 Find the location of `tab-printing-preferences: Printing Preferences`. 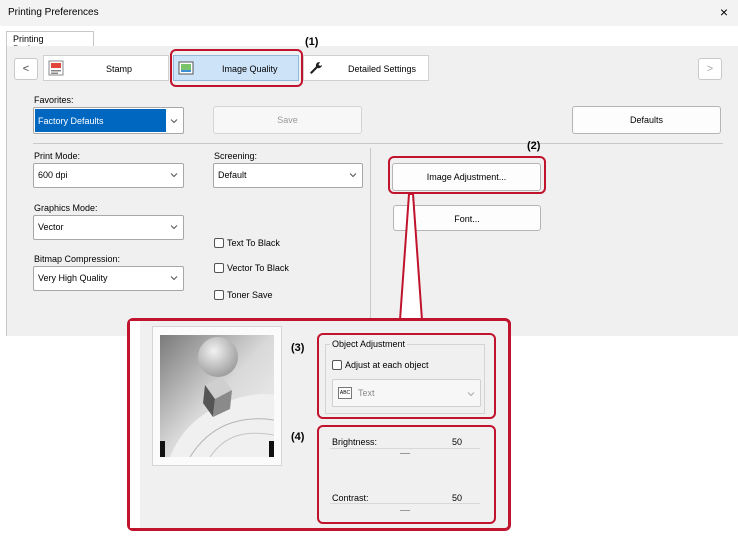

tab-printing-preferences: Printing Preferences is located at coordinates (50, 42).